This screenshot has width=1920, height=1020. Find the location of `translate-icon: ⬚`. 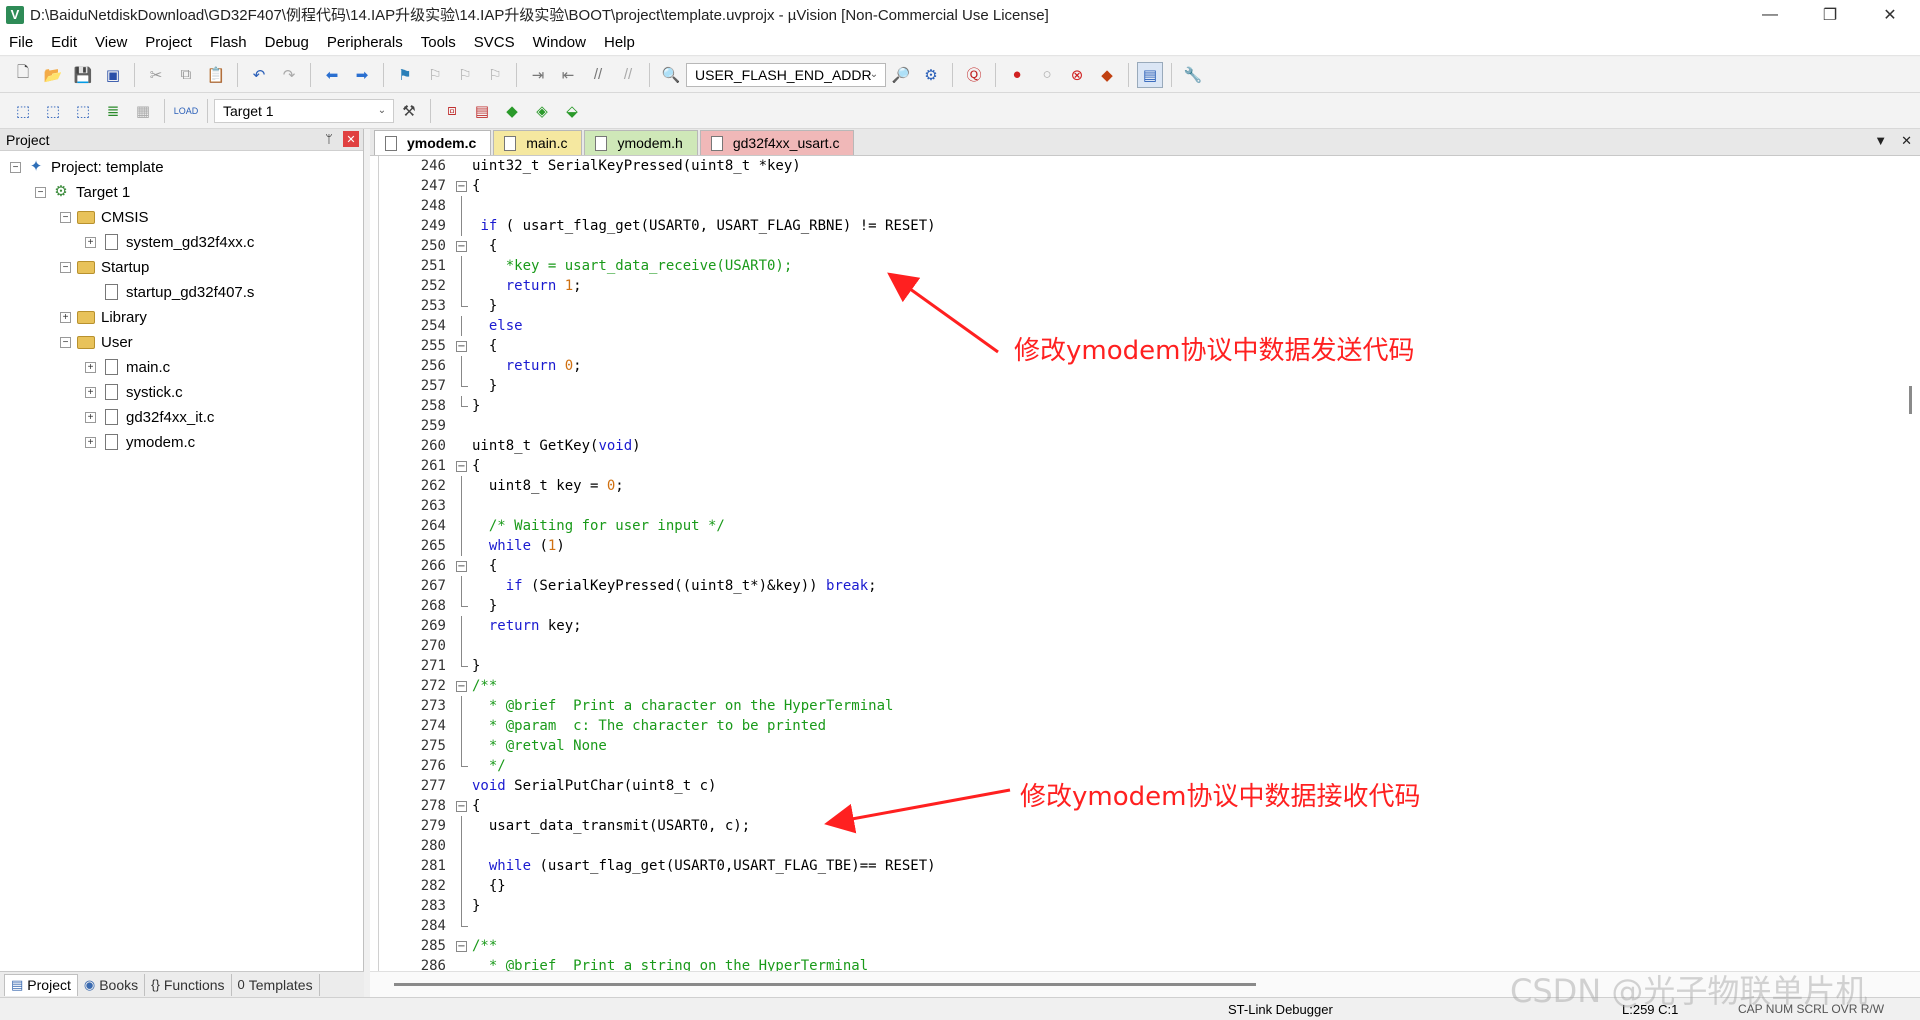

translate-icon: ⬚ is located at coordinates (23, 111).